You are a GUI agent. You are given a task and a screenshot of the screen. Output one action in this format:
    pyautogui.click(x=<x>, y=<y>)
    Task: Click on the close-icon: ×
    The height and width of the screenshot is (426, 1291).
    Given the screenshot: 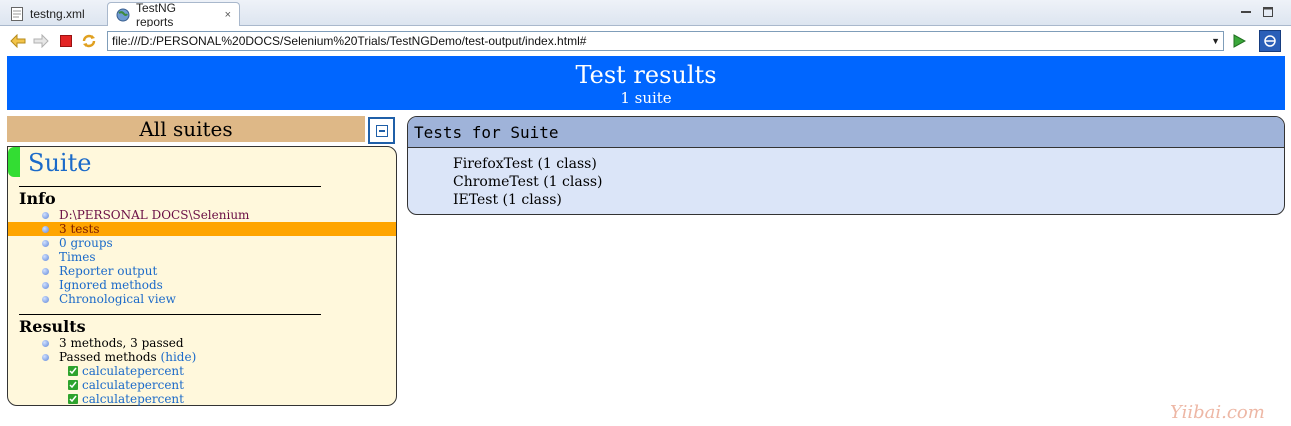 What is the action you would take?
    pyautogui.click(x=228, y=15)
    